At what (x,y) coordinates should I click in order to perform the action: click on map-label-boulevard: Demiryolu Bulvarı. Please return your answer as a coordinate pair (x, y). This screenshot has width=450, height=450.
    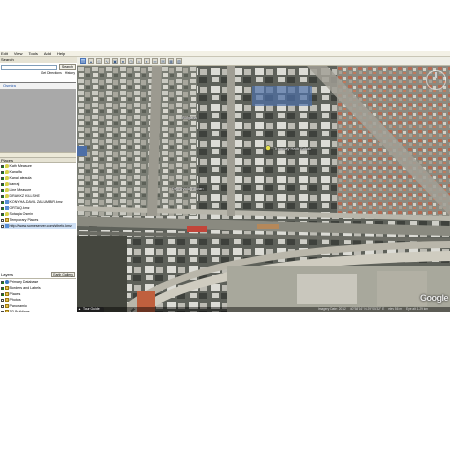
    Looking at the image, I should click on (188, 188).